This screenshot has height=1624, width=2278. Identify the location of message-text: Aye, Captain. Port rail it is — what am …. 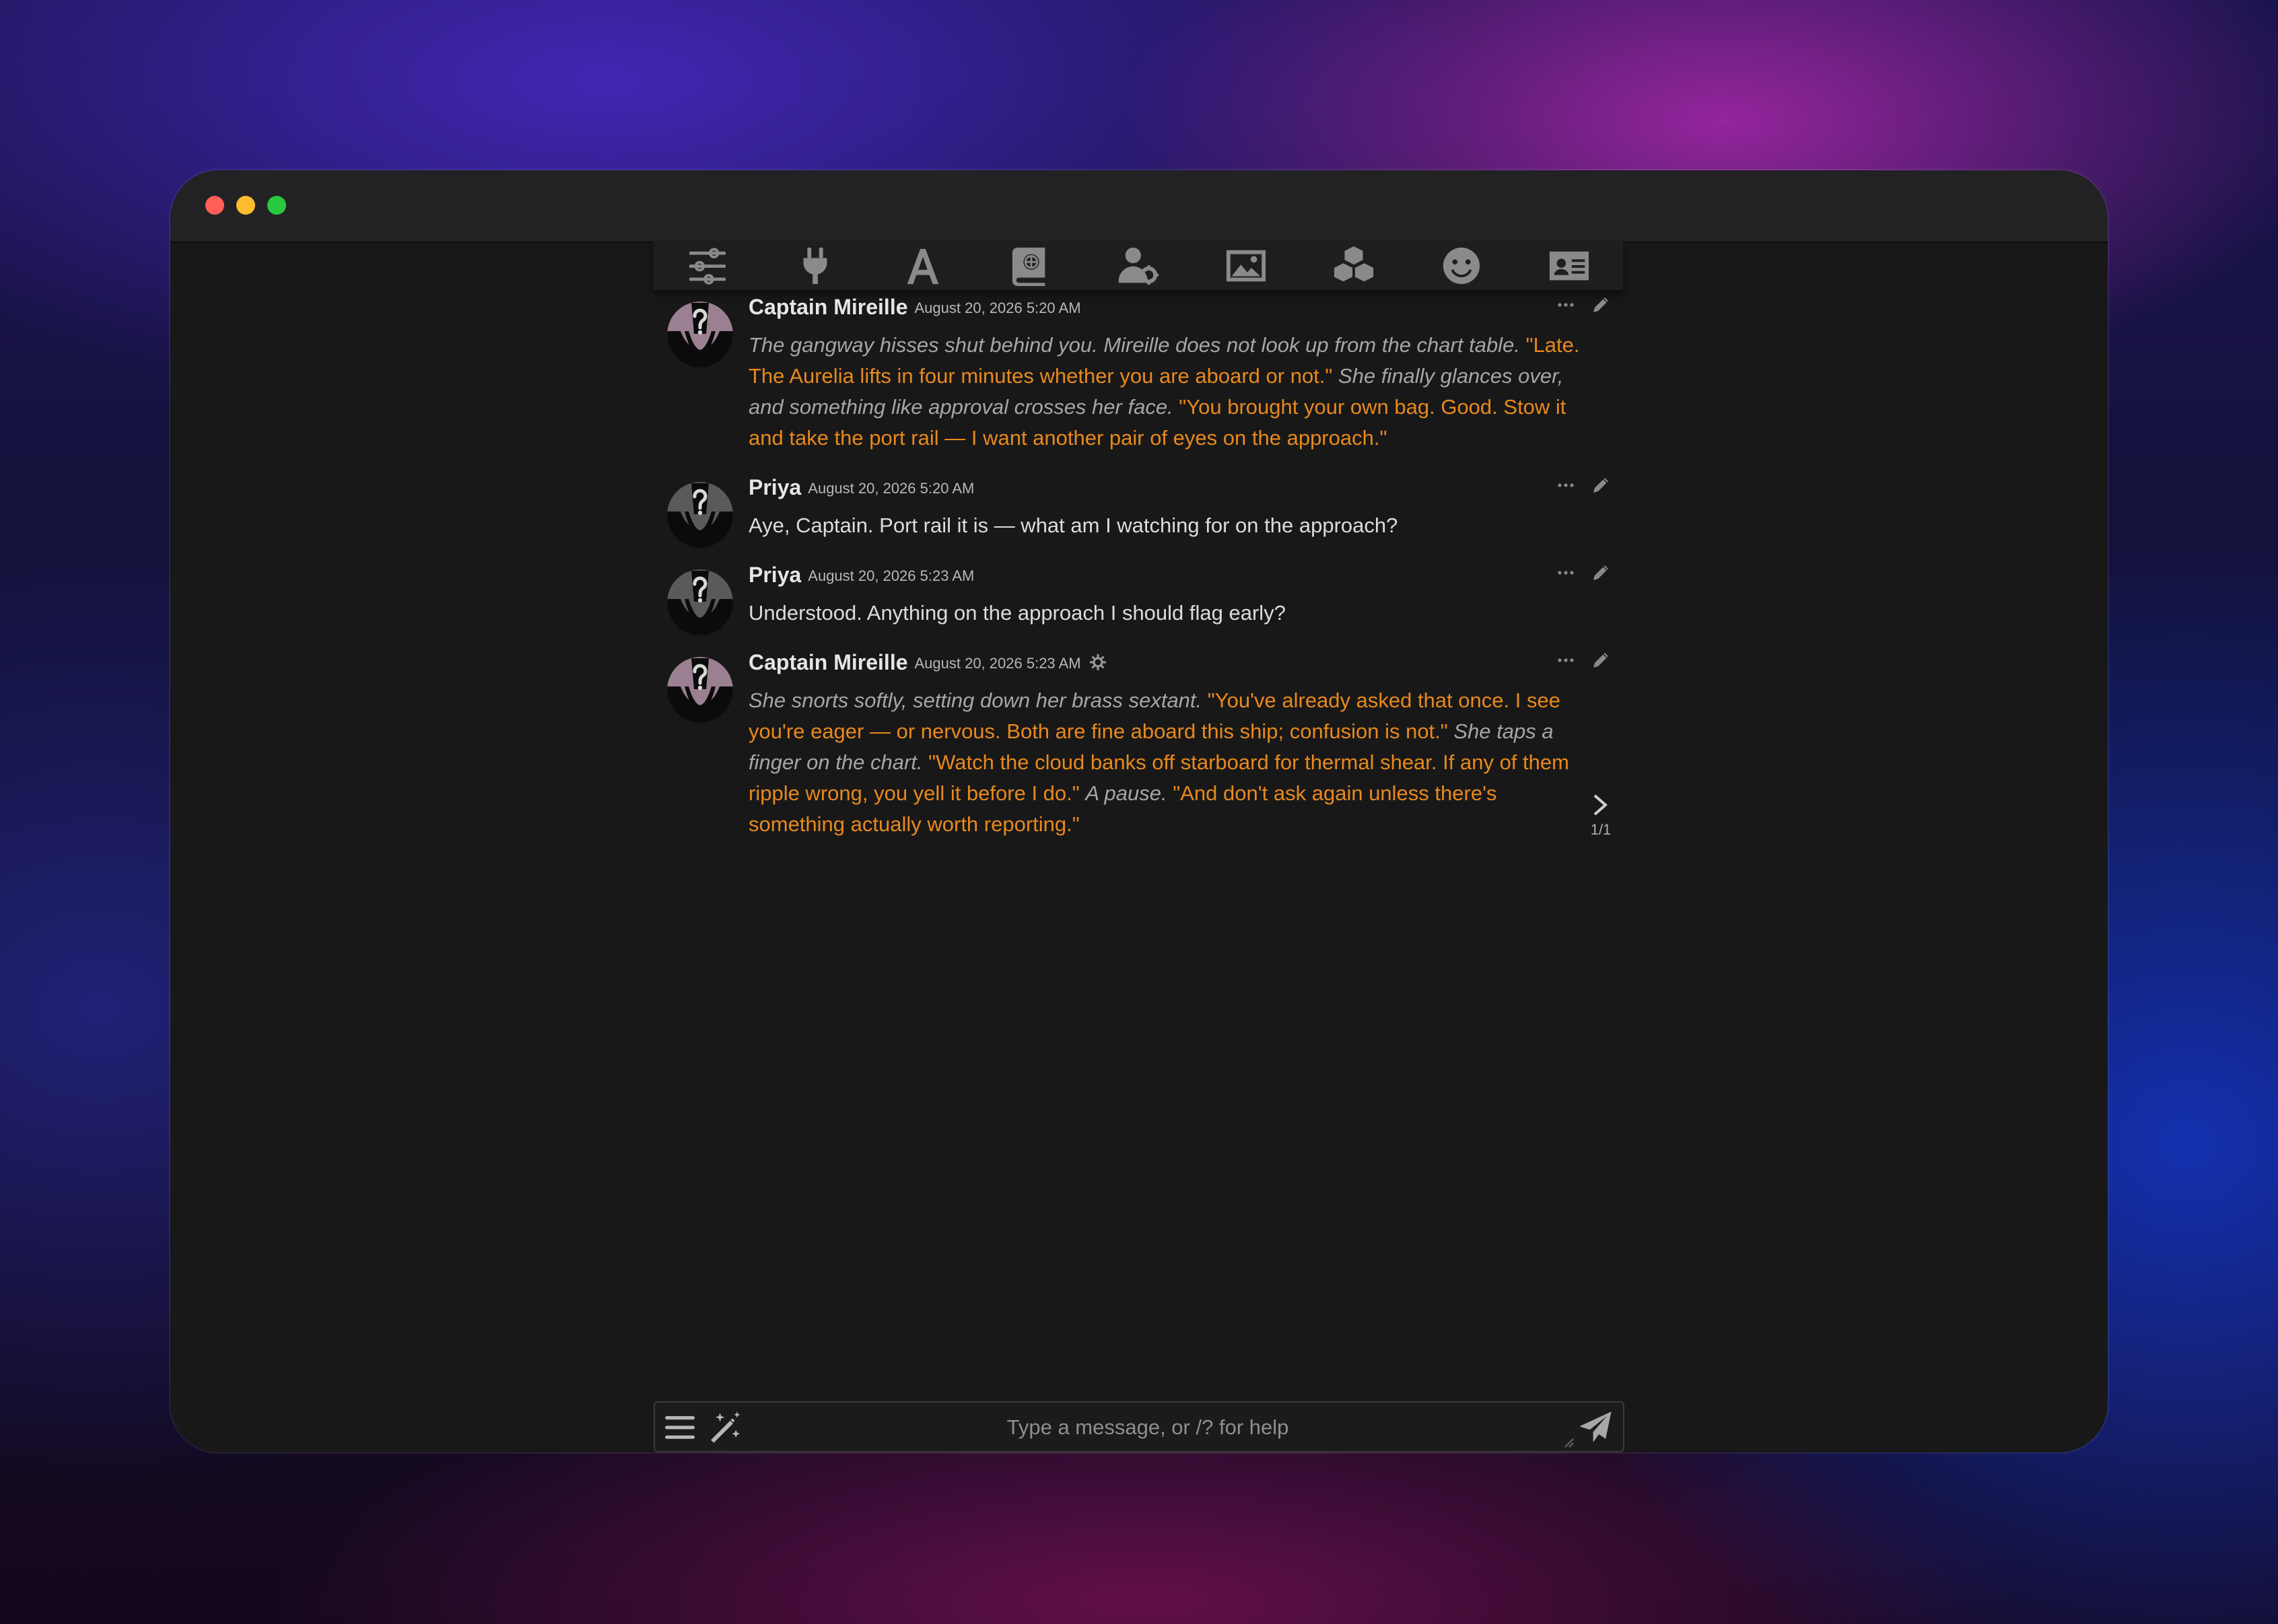
(1173, 525).